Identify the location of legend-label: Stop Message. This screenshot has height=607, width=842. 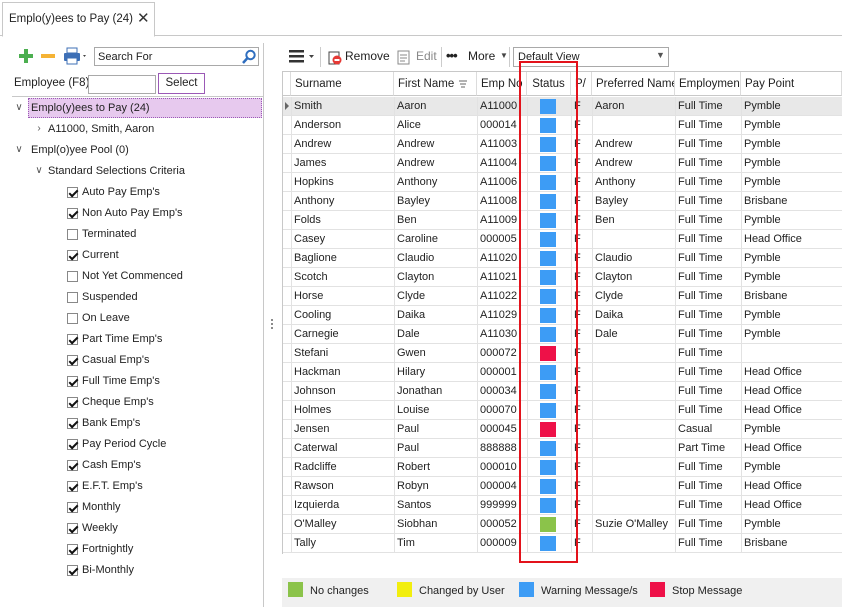
(707, 591).